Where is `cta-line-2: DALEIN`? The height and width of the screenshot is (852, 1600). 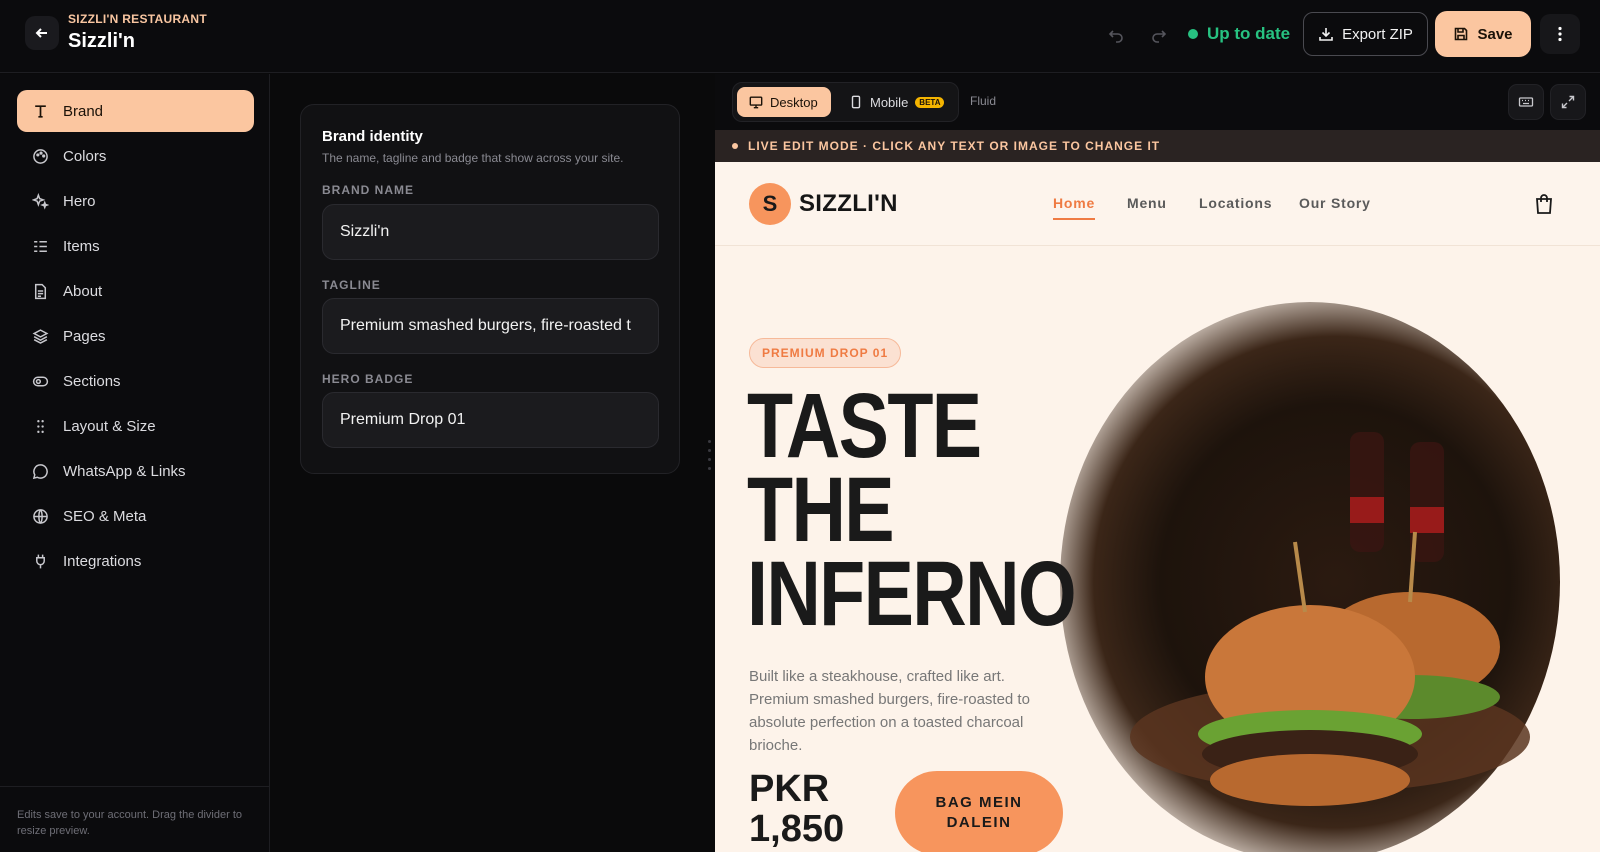 cta-line-2: DALEIN is located at coordinates (979, 822).